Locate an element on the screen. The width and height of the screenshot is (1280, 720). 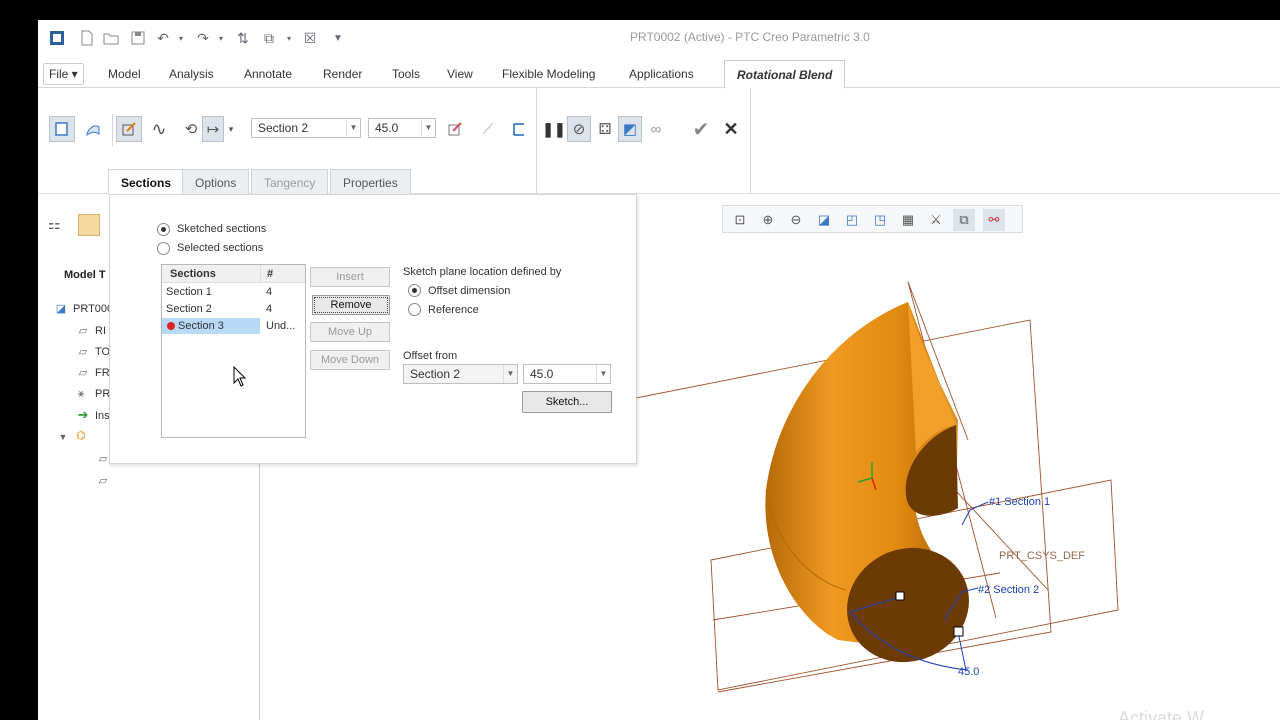
annotation-display-icon: ⚯ is located at coordinates (994, 220).